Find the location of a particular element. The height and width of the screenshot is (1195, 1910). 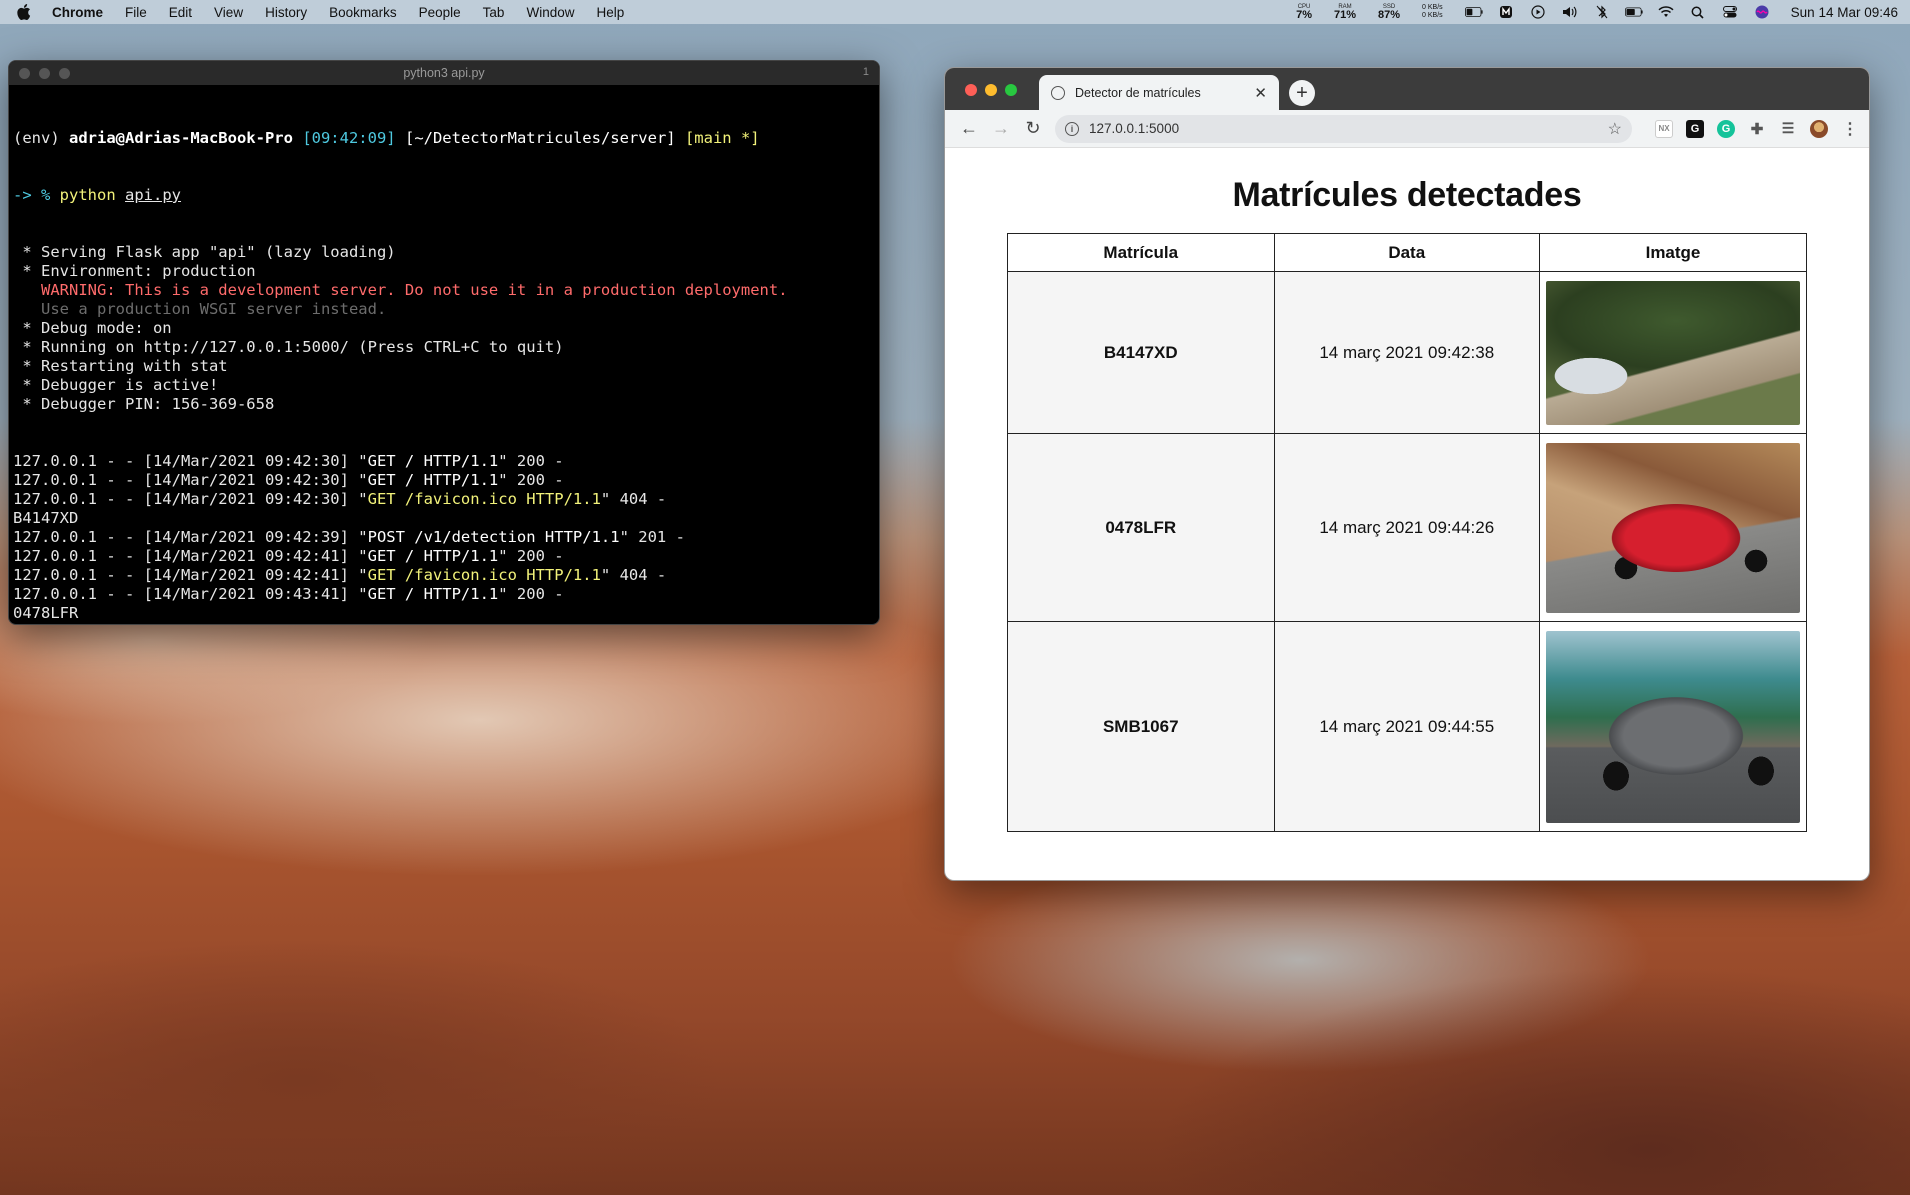

chrome-toolbar: ← → ↻ i 127.0.0.1:5000 ☆ NX G G ✚ ☰ ⋮ is located at coordinates (1407, 129).